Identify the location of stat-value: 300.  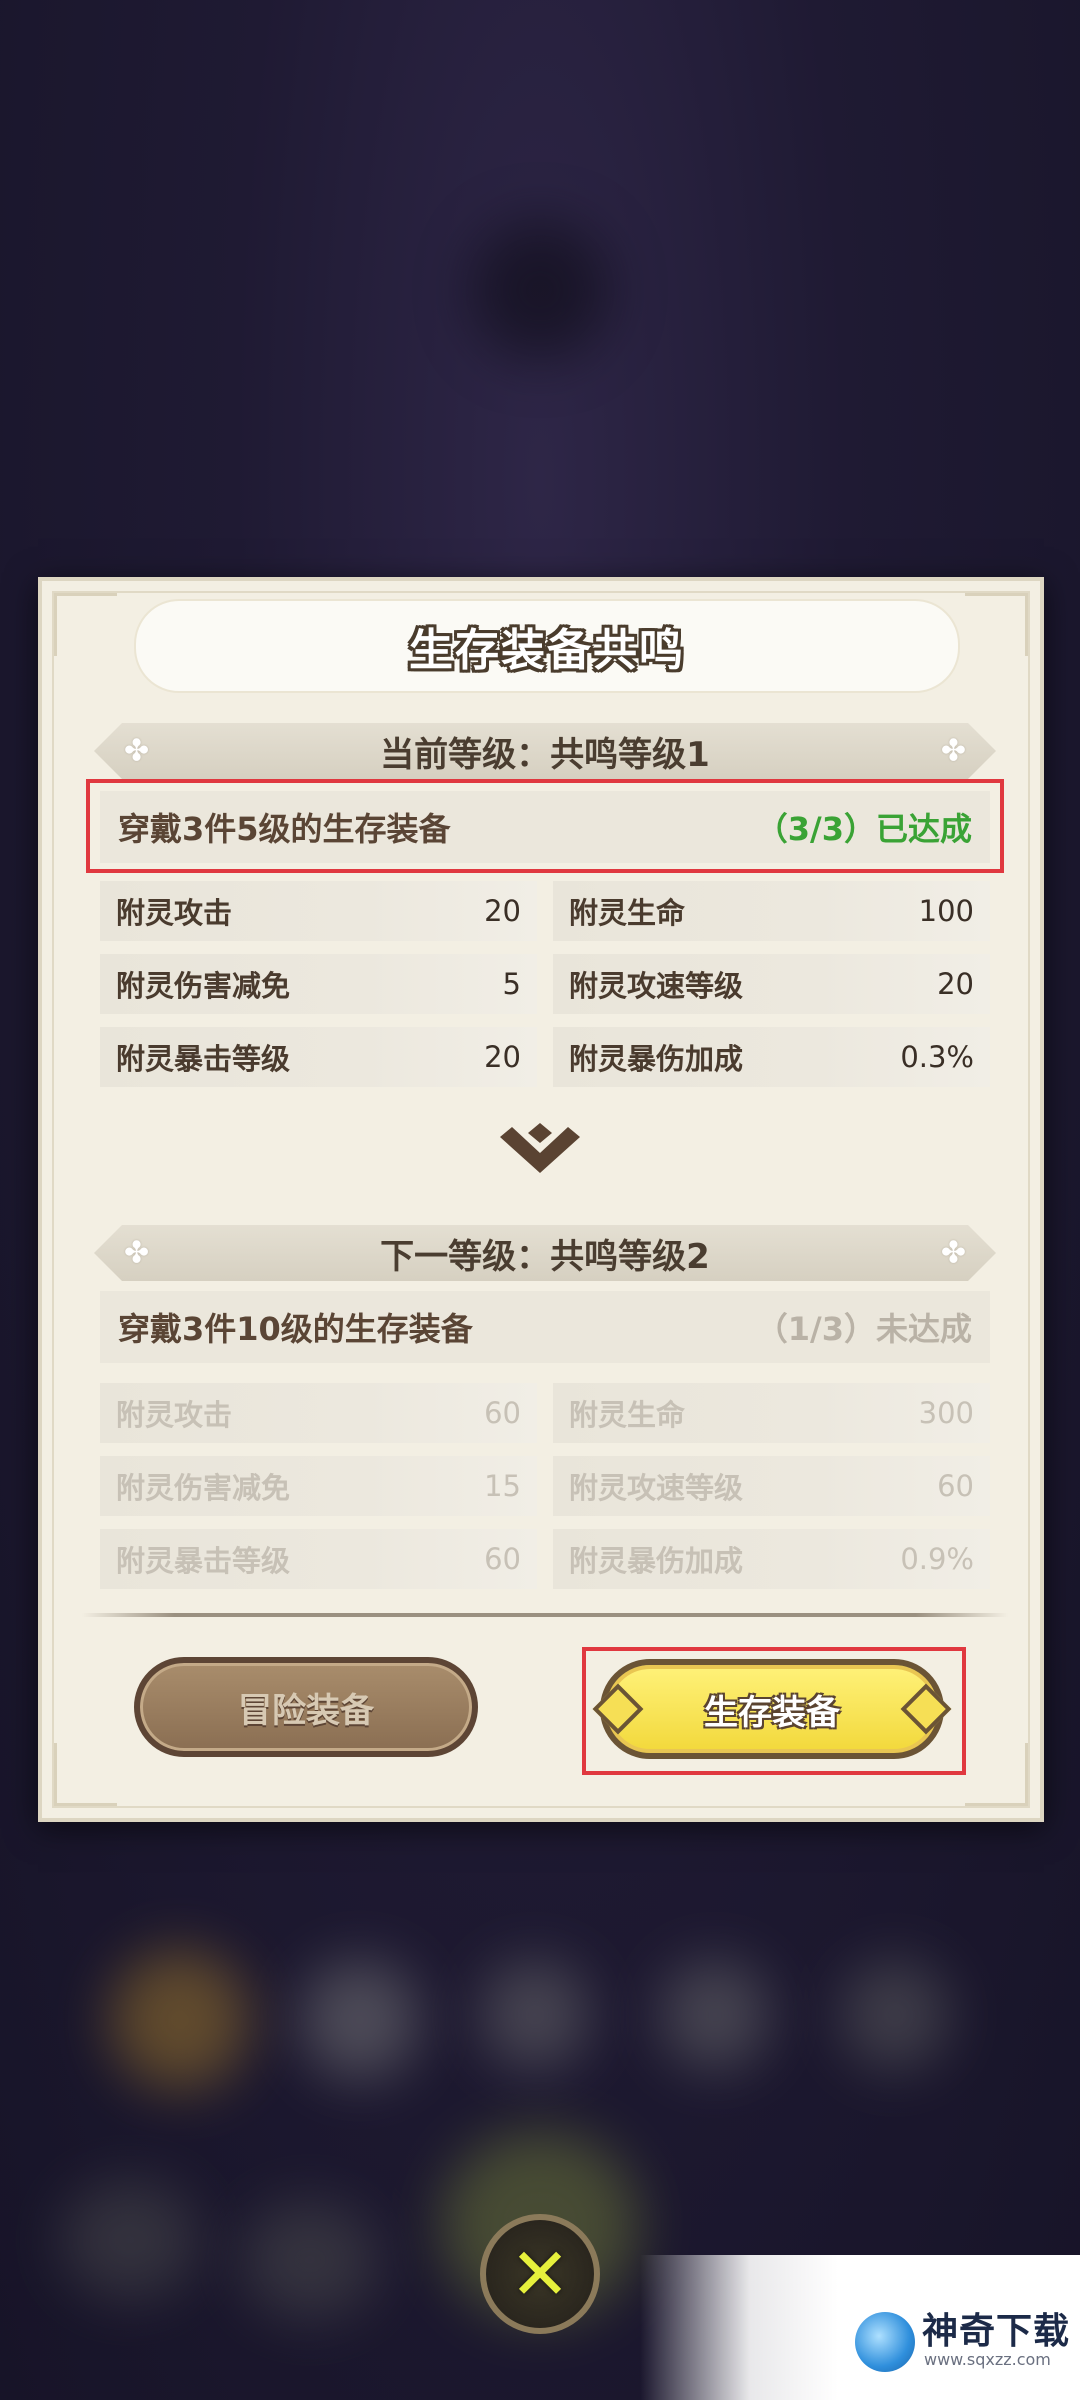
(946, 1413).